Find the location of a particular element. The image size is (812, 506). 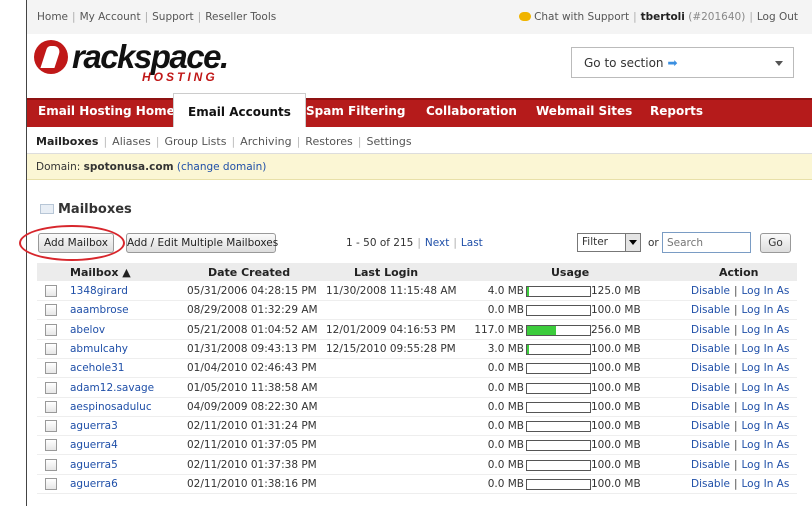

mailbox-link: aaambrose is located at coordinates (99, 310).